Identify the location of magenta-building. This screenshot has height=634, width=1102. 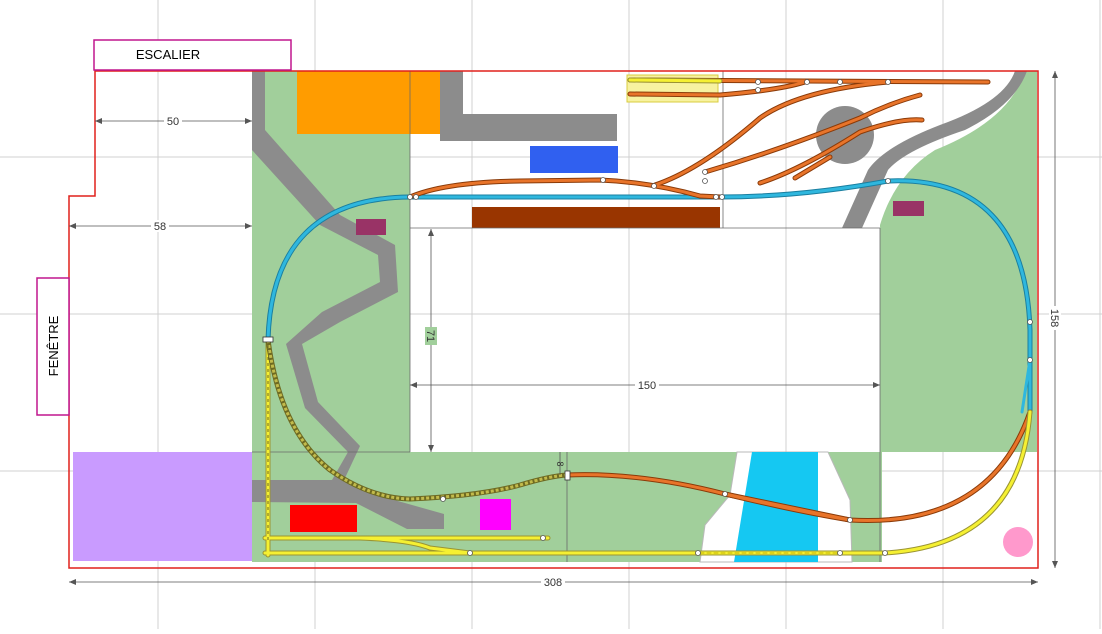
(495, 514).